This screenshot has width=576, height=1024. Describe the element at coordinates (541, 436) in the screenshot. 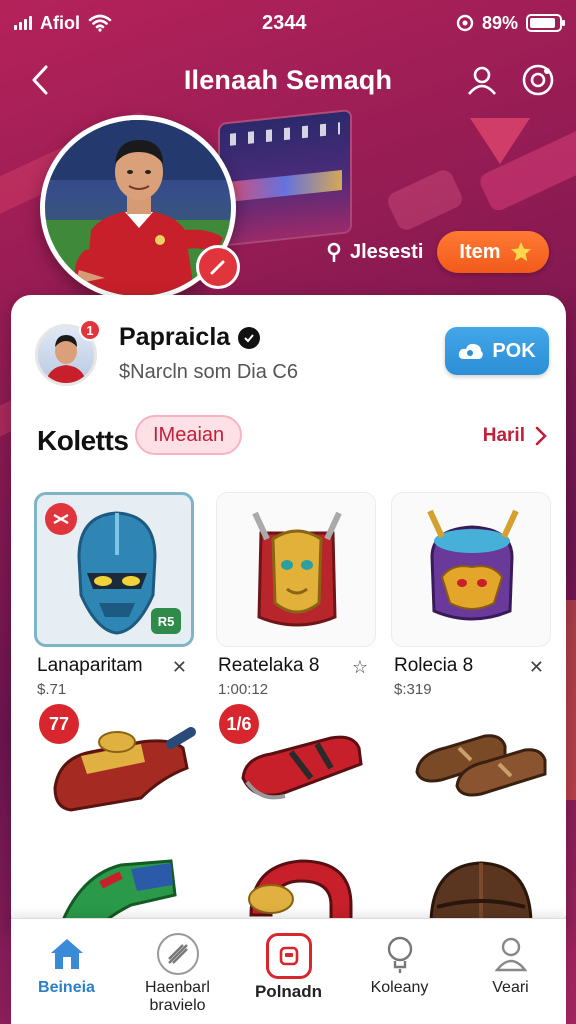

I see `chevron-right-icon` at that location.